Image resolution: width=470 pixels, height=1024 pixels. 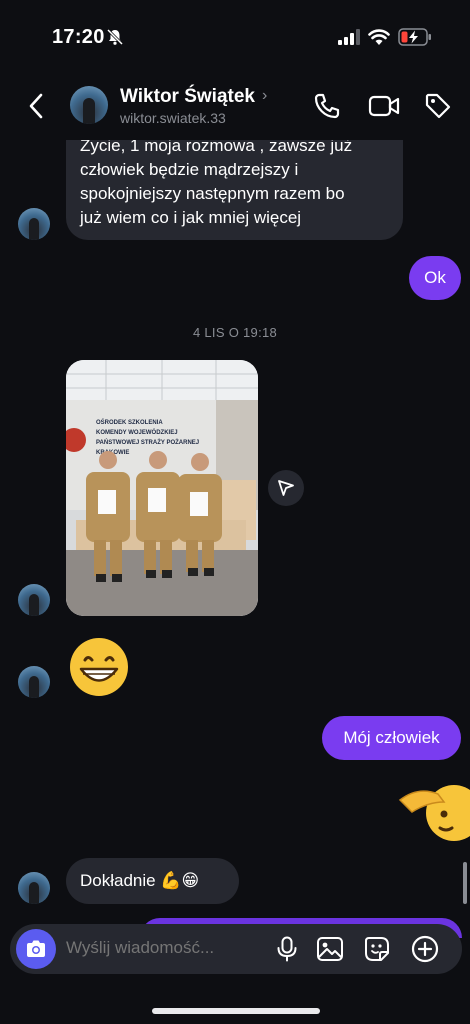 I want to click on outgoing-message: Mój człowiek, so click(x=391, y=738).